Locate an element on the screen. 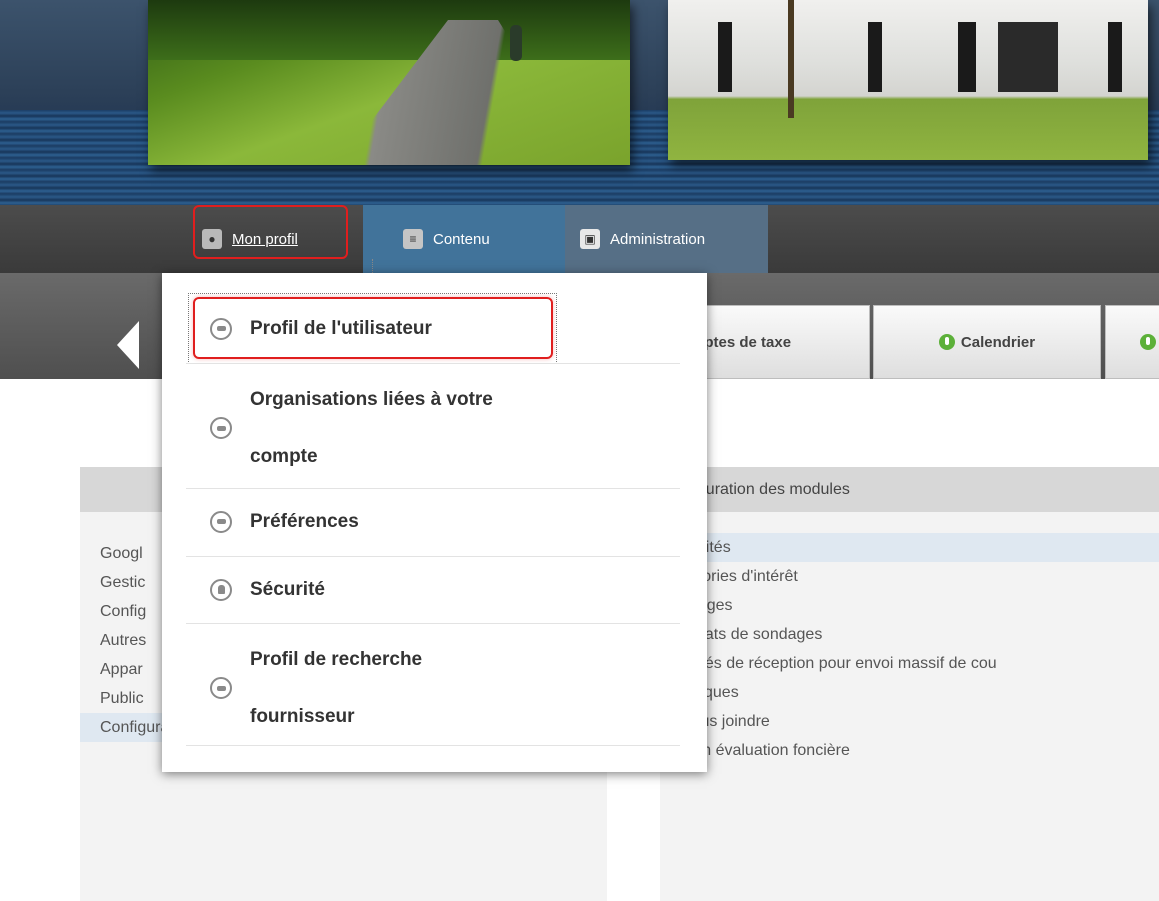 Image resolution: width=1159 pixels, height=901 pixels. menu-item-label: Organisations liées à votre is located at coordinates (371, 399).